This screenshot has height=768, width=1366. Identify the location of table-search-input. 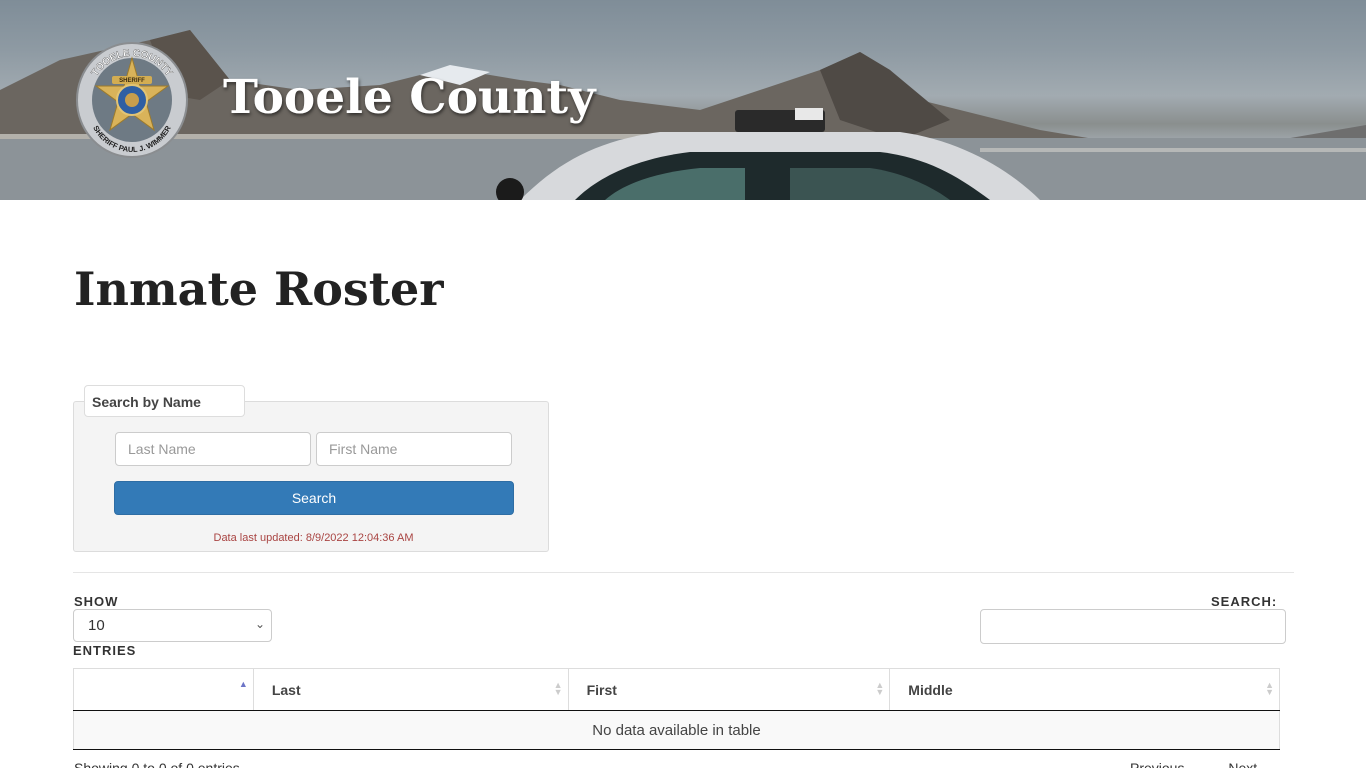
(1133, 626).